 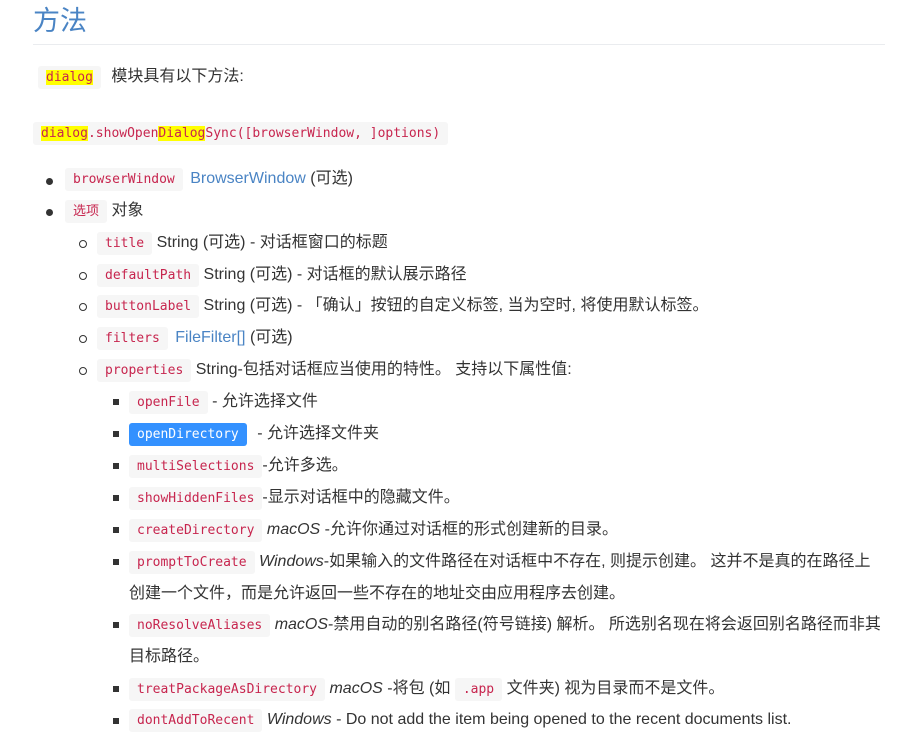 I want to click on property-text: - 允许选择文件, so click(x=265, y=401).